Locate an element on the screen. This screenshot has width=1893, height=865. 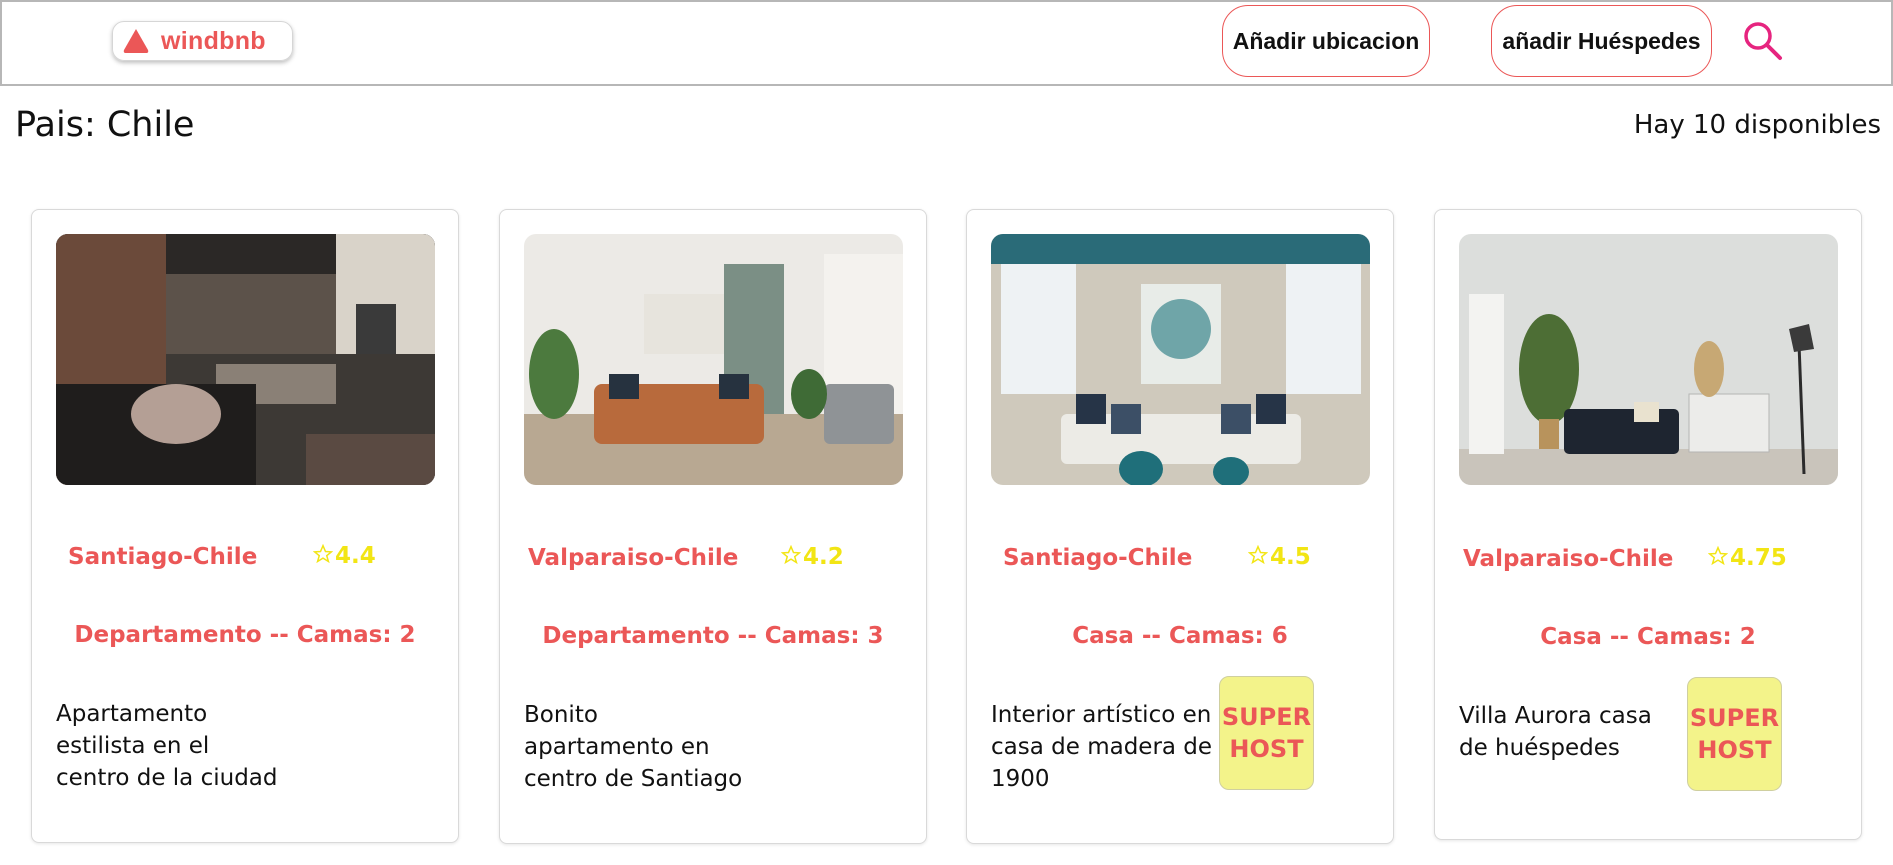
listing-type: Casa -- Camas: 2 is located at coordinates (1648, 637).